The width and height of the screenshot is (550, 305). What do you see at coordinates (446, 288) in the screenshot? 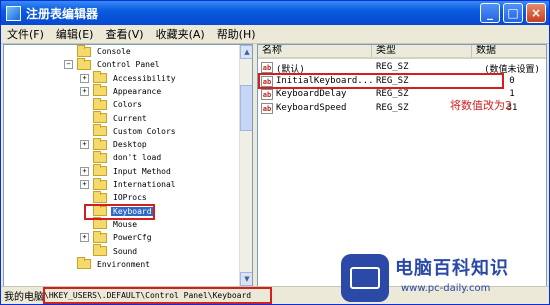
I see `watermark-url: www.pc-daily.com` at bounding box center [446, 288].